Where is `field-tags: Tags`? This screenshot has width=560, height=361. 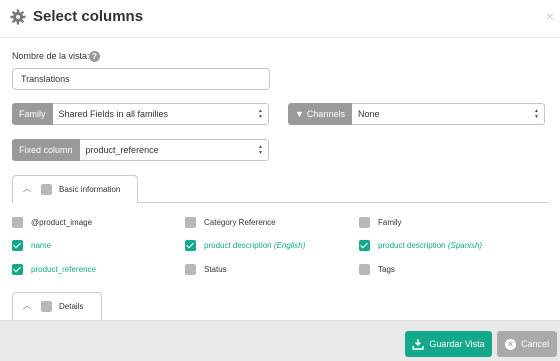 field-tags: Tags is located at coordinates (377, 269).